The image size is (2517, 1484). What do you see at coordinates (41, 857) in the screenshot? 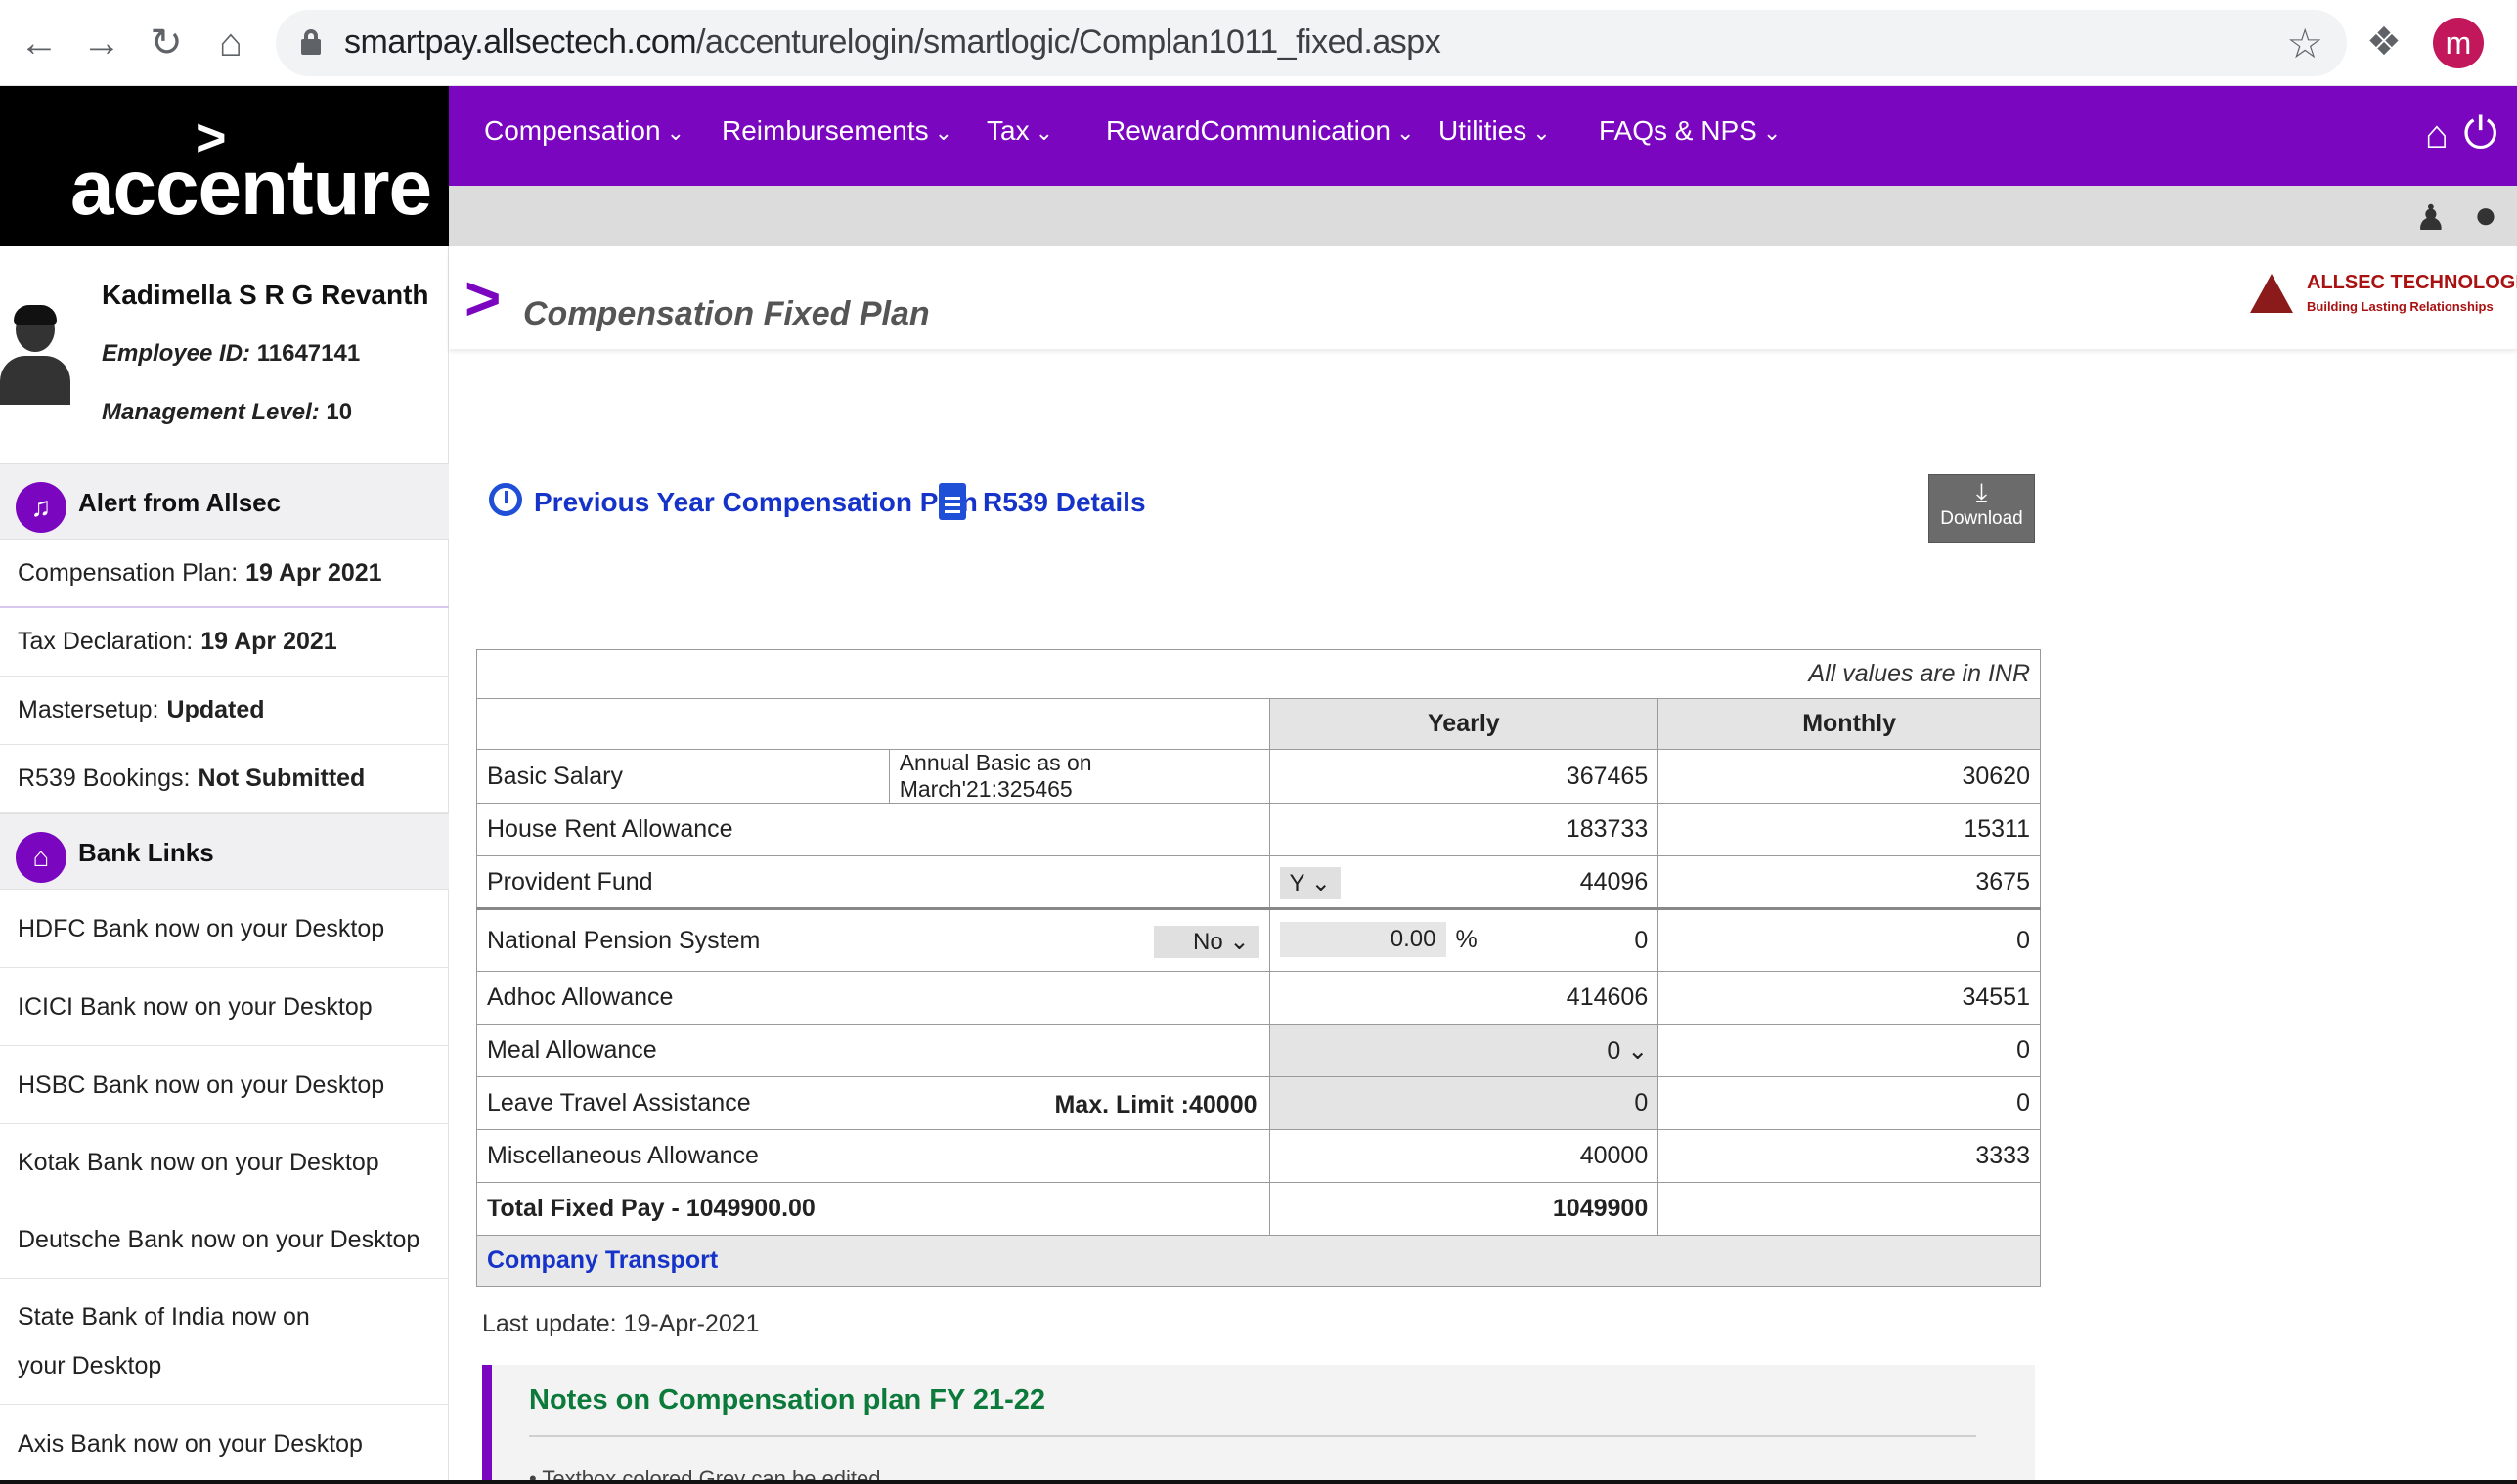
I see `bank-icon: ⌂` at bounding box center [41, 857].